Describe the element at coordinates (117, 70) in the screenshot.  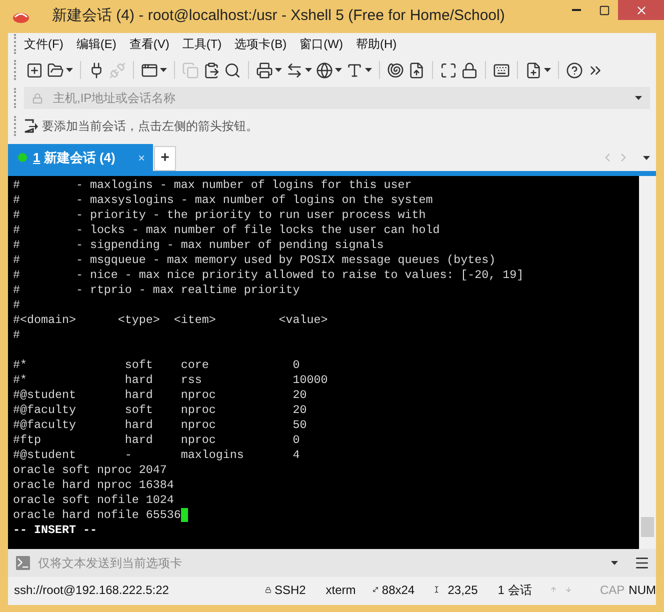
I see `unplug-icon` at that location.